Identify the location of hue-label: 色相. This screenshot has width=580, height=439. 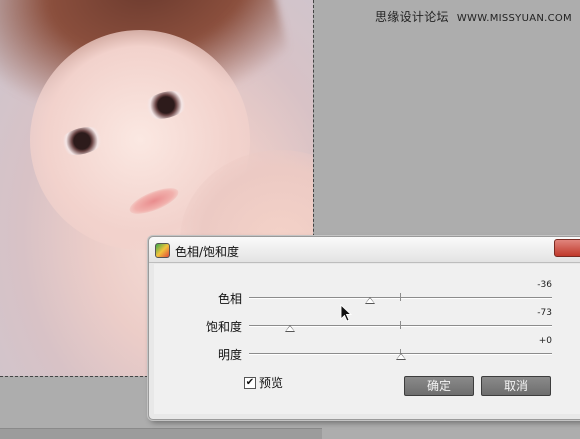
(229, 299).